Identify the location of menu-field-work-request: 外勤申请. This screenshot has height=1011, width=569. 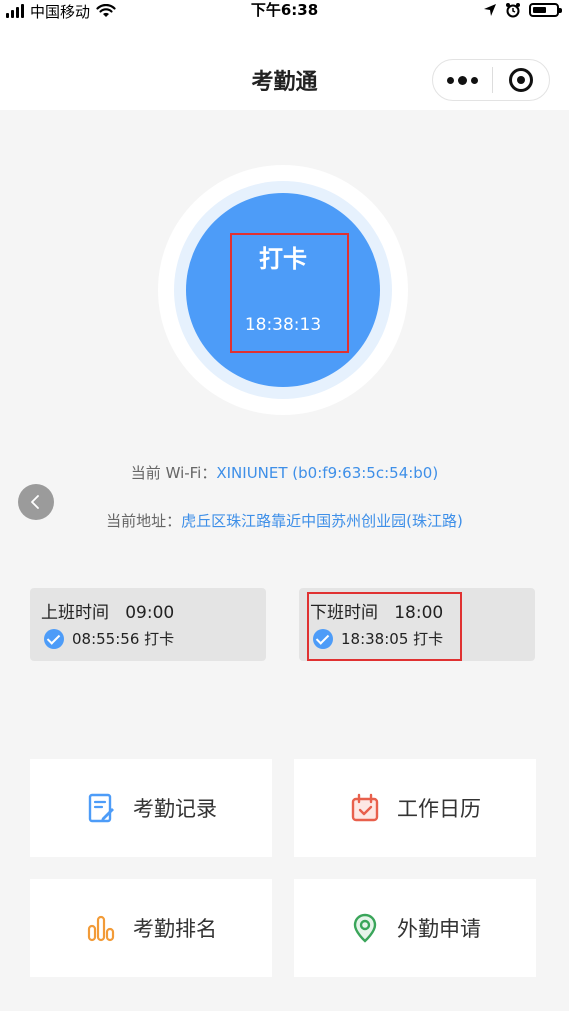
(415, 928).